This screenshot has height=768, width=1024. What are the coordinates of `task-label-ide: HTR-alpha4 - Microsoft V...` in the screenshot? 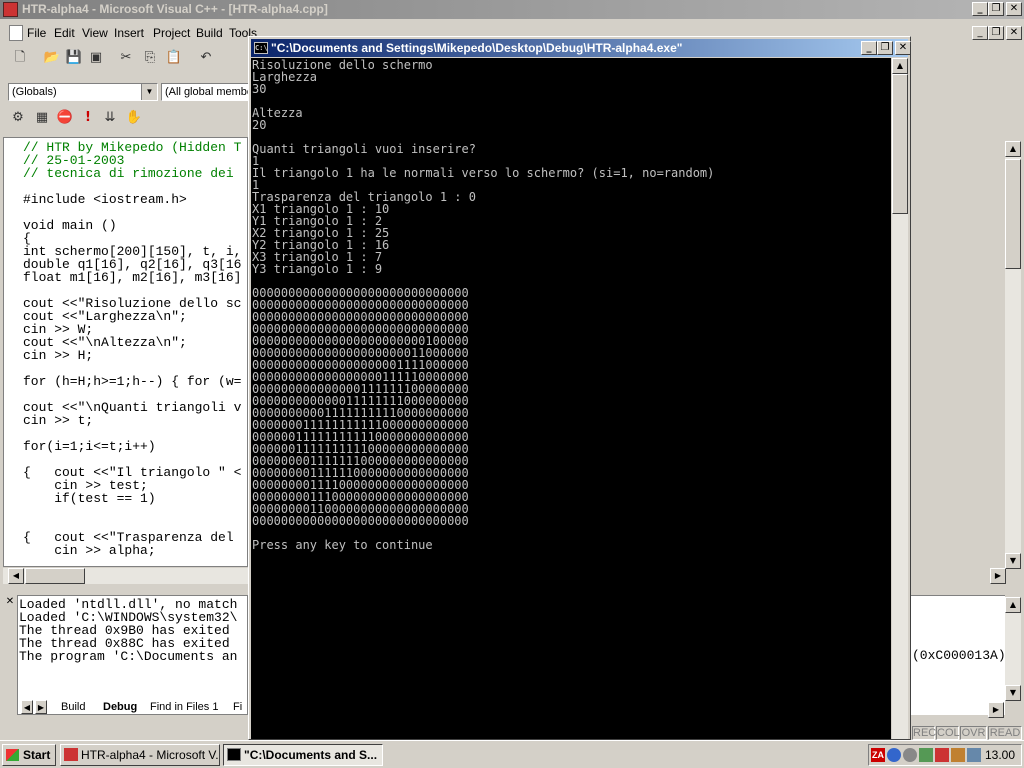 It's located at (150, 755).